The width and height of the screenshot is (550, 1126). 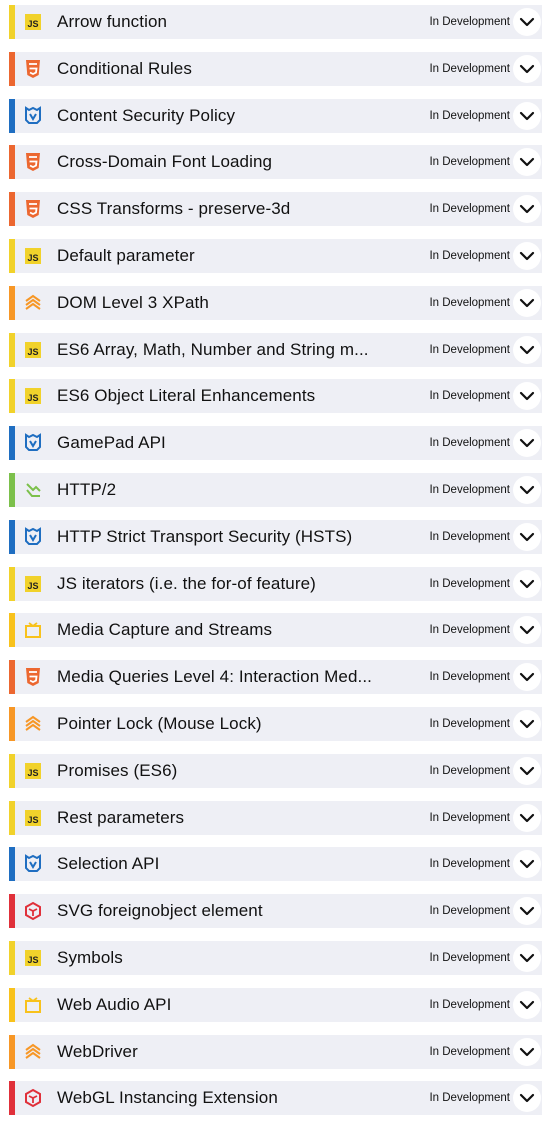 What do you see at coordinates (275, 864) in the screenshot?
I see `feature-row: Selection API In Development` at bounding box center [275, 864].